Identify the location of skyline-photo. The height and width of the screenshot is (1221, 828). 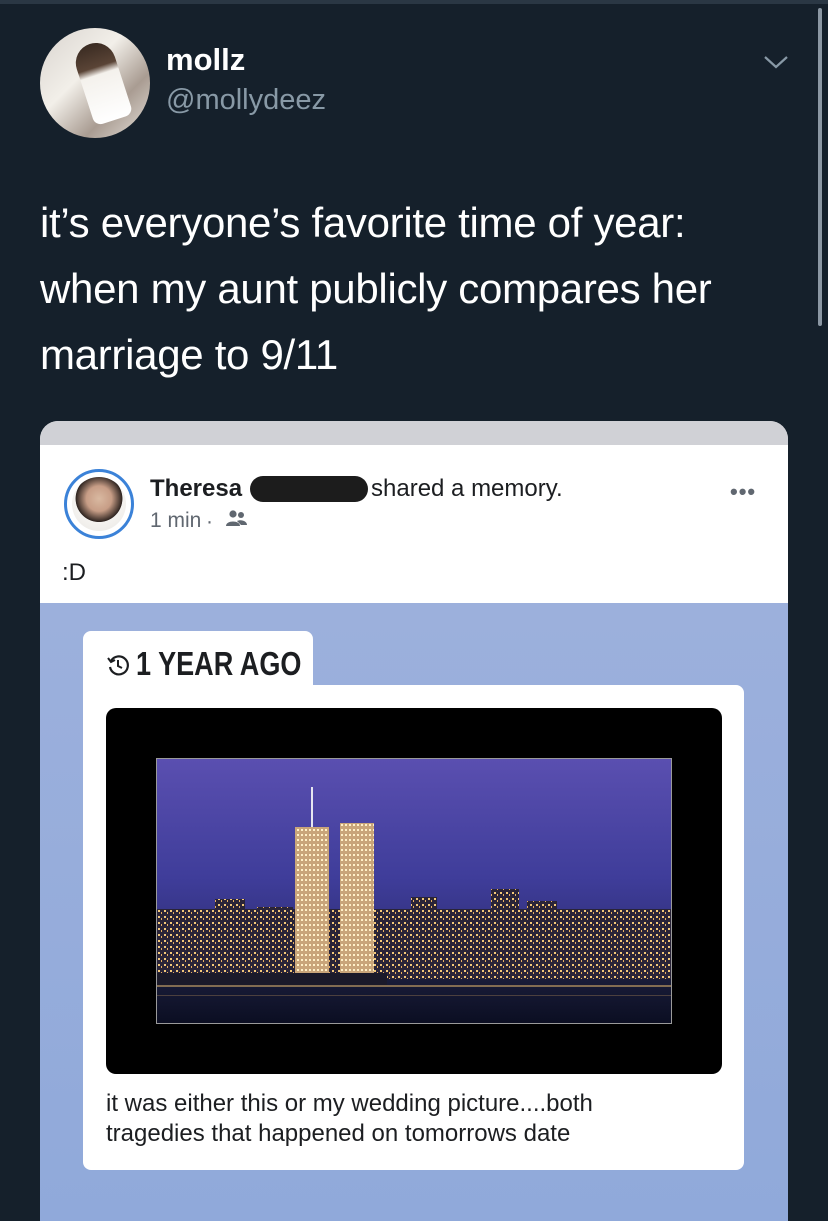
(414, 891).